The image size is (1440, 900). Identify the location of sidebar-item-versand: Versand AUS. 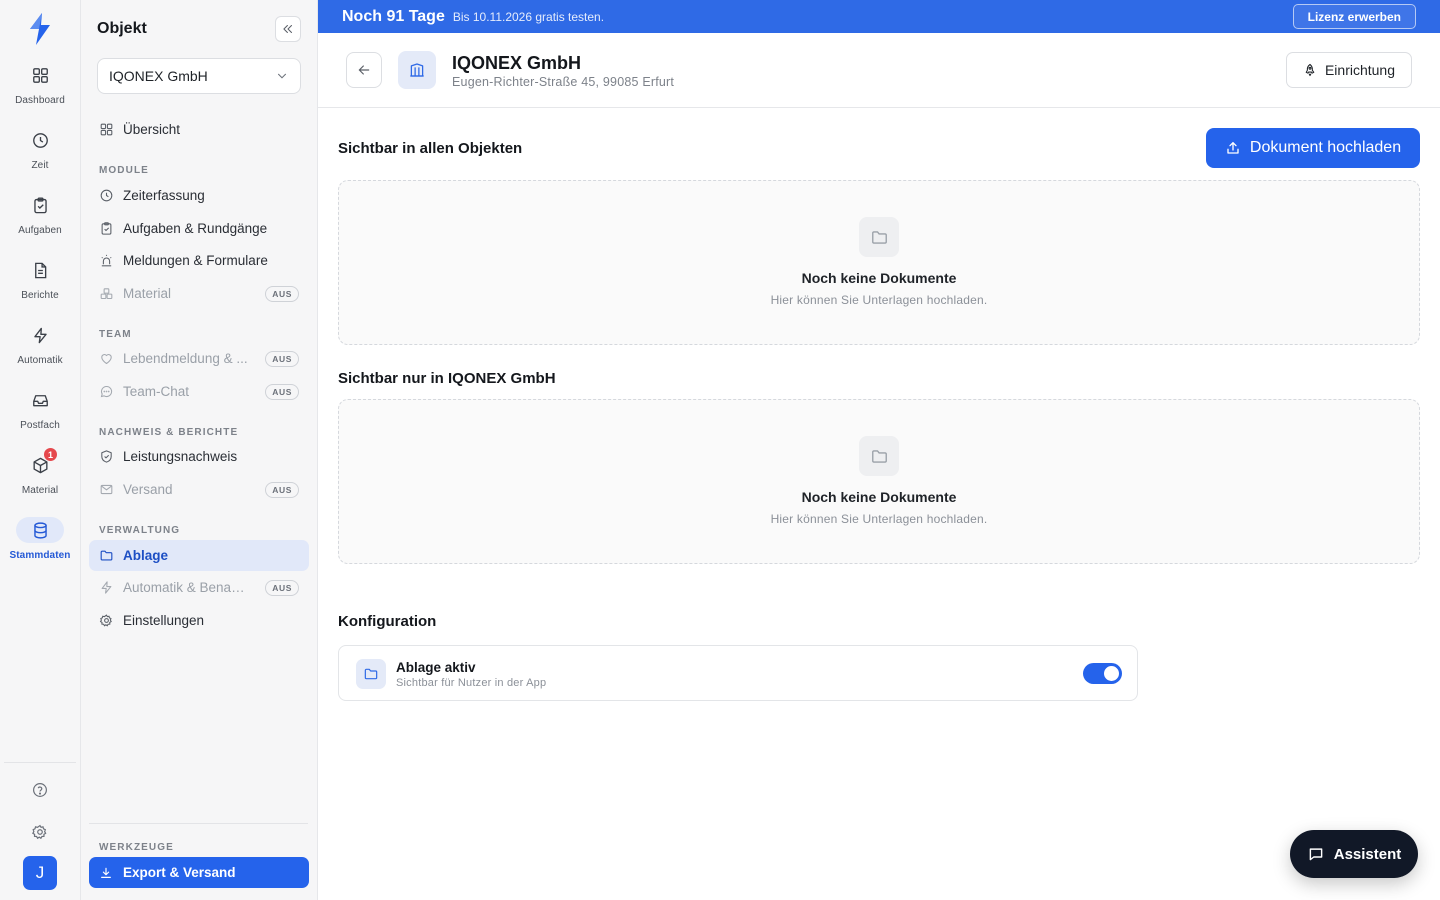
(199, 489).